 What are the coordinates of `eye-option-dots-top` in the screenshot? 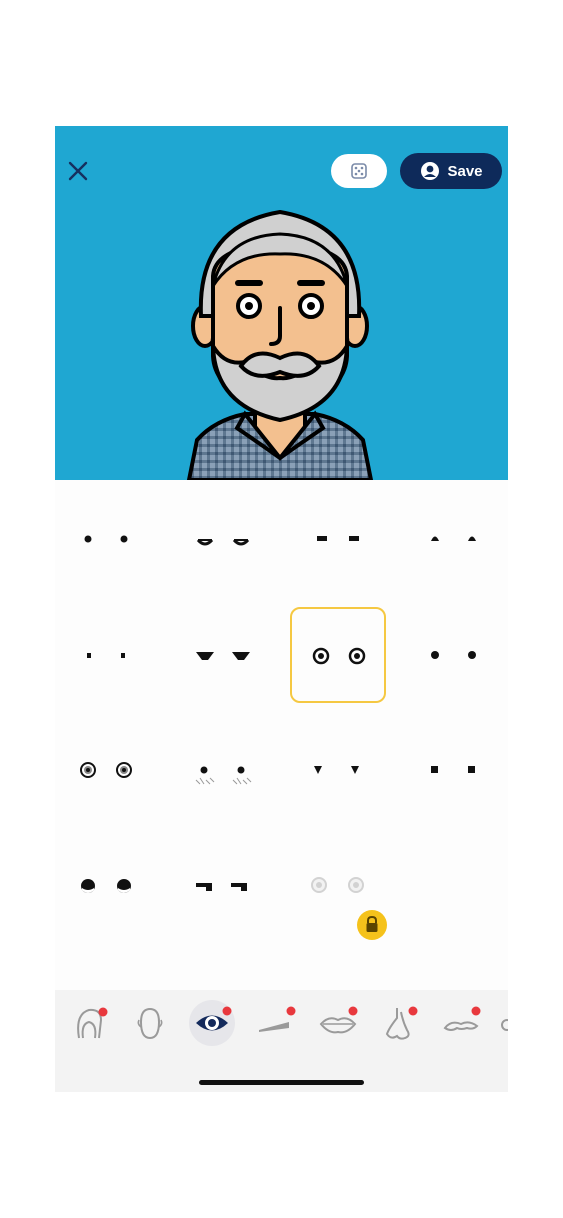 It's located at (454, 538).